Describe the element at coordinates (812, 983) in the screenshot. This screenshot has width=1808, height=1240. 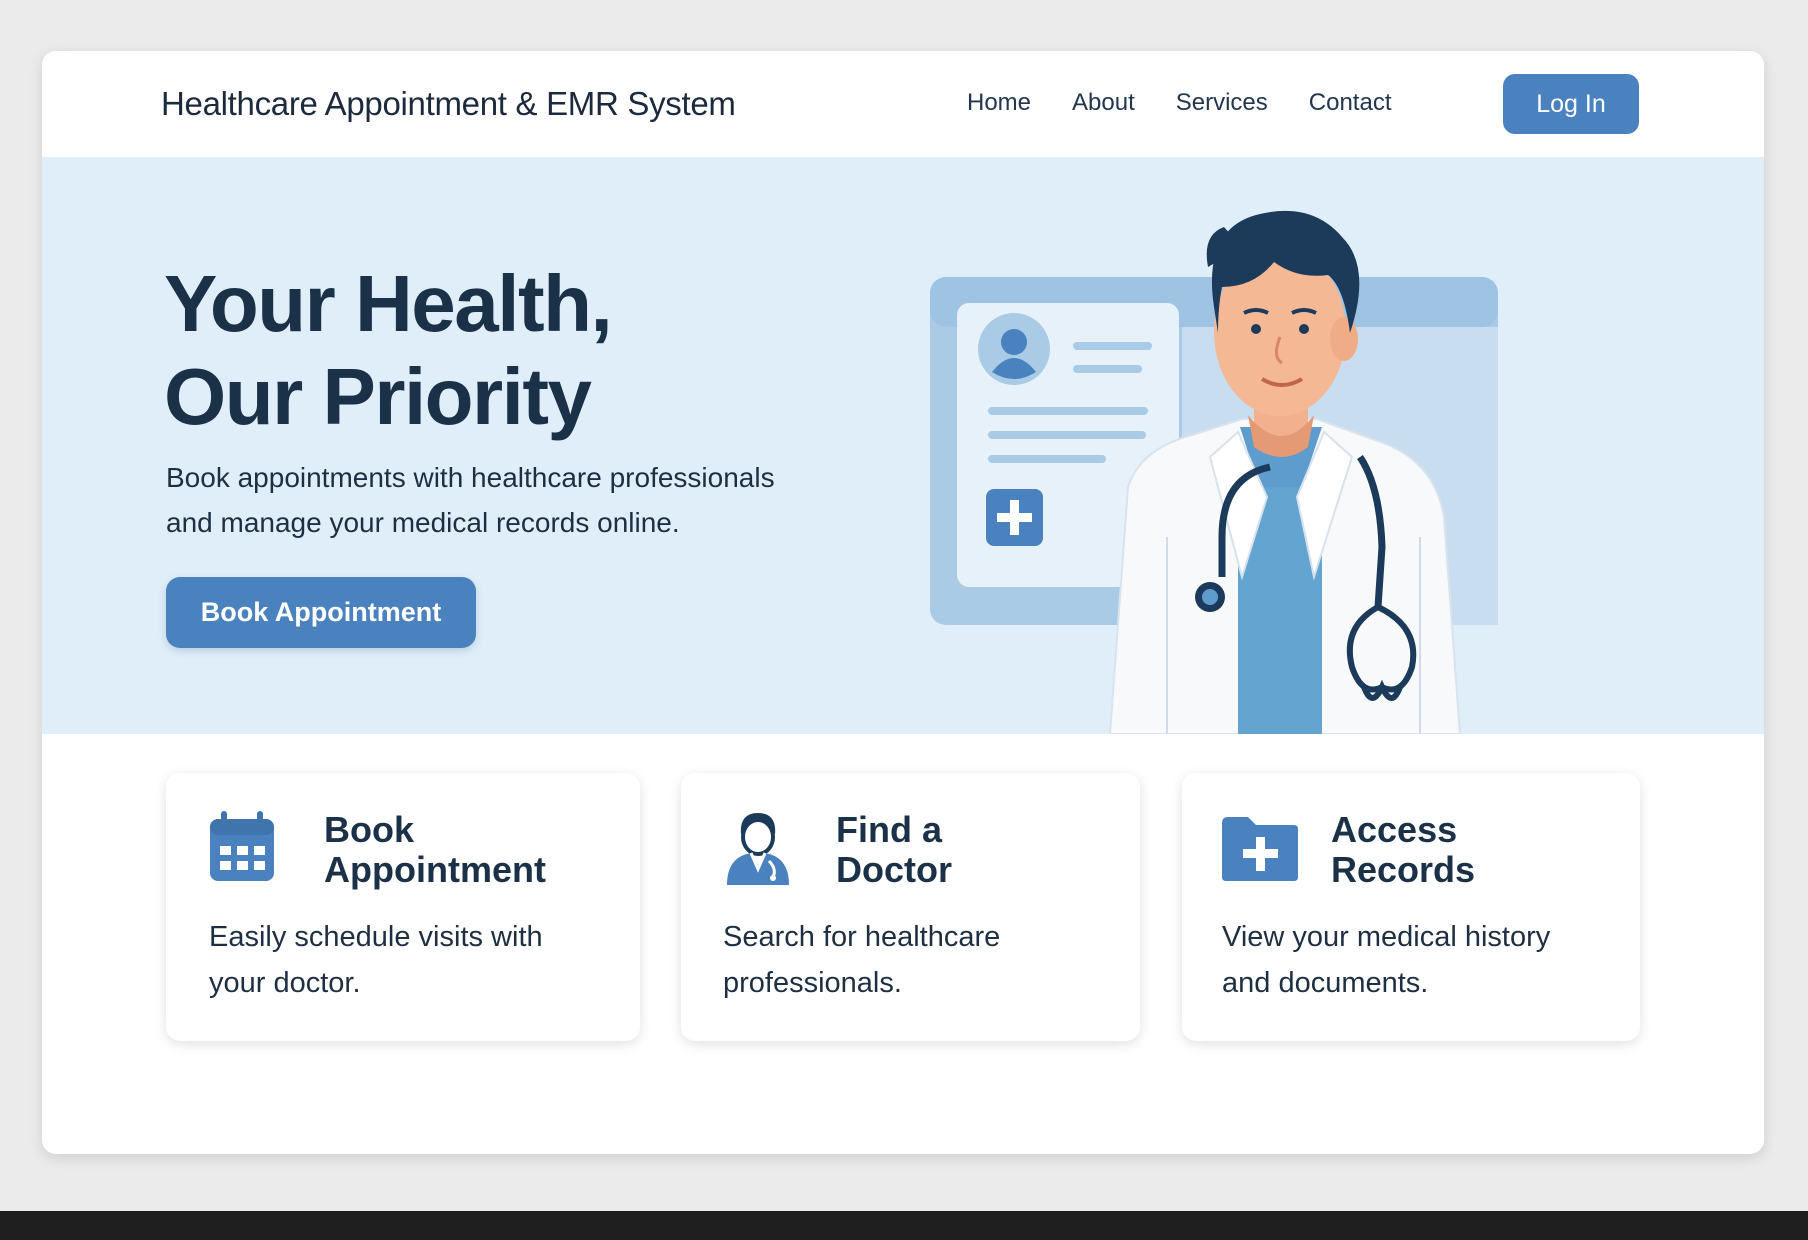
I see `card-description-line-2: professionals.` at that location.